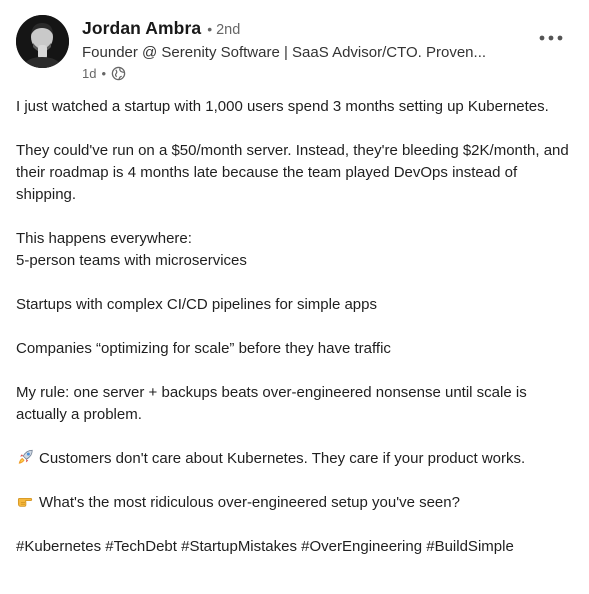 The width and height of the screenshot is (589, 594). I want to click on post-meta: 1d •, so click(104, 73).